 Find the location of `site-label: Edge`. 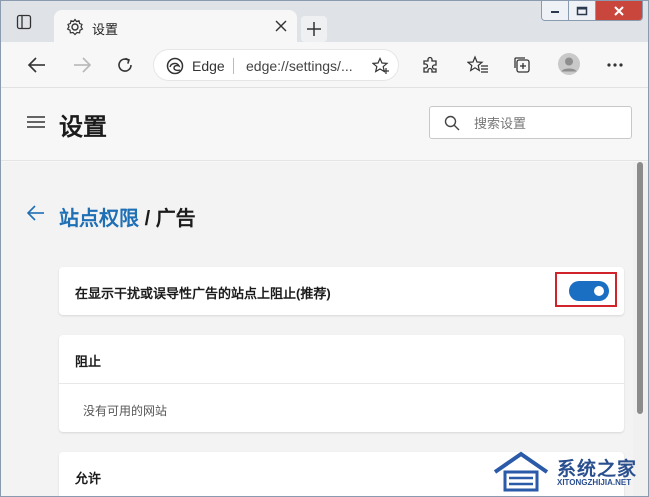

site-label: Edge is located at coordinates (208, 66).